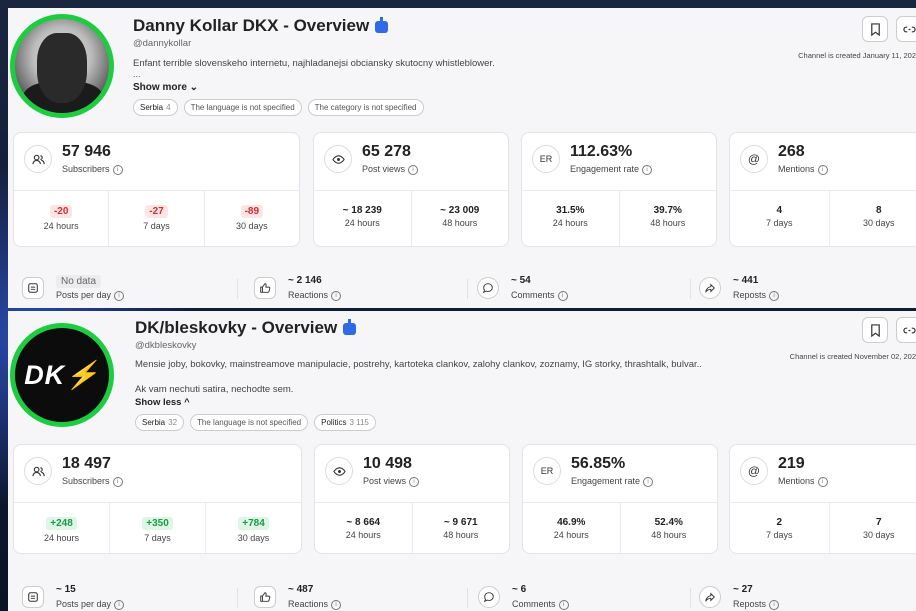 The width and height of the screenshot is (916, 611). What do you see at coordinates (166, 345) in the screenshot?
I see `channel-handle: @dkbleskovky` at bounding box center [166, 345].